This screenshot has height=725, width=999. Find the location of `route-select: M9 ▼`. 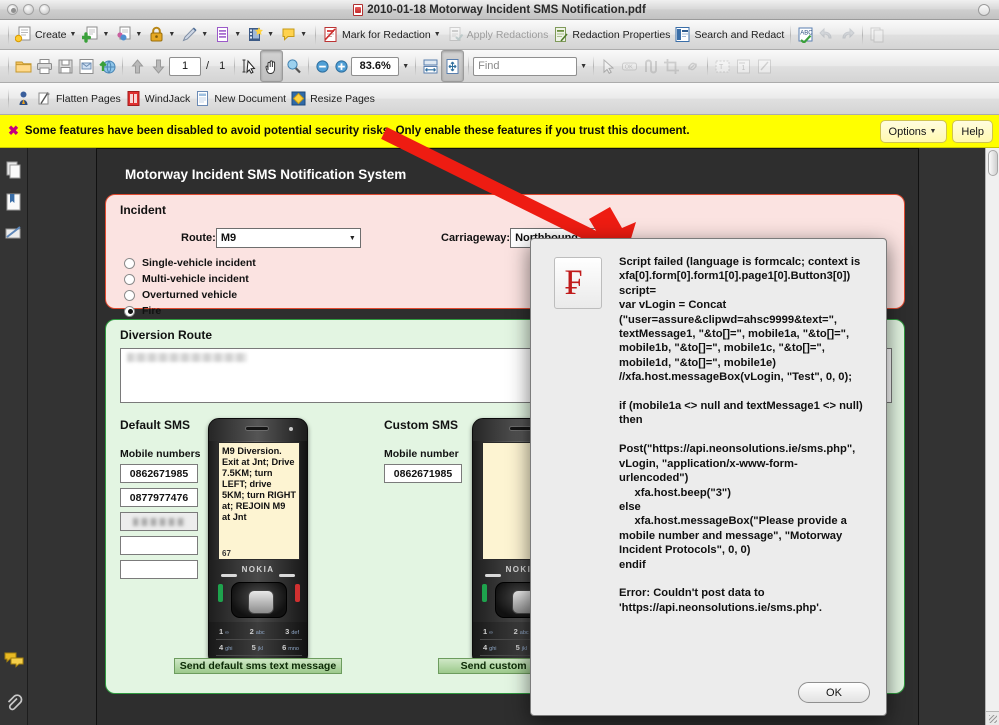

route-select: M9 ▼ is located at coordinates (288, 238).